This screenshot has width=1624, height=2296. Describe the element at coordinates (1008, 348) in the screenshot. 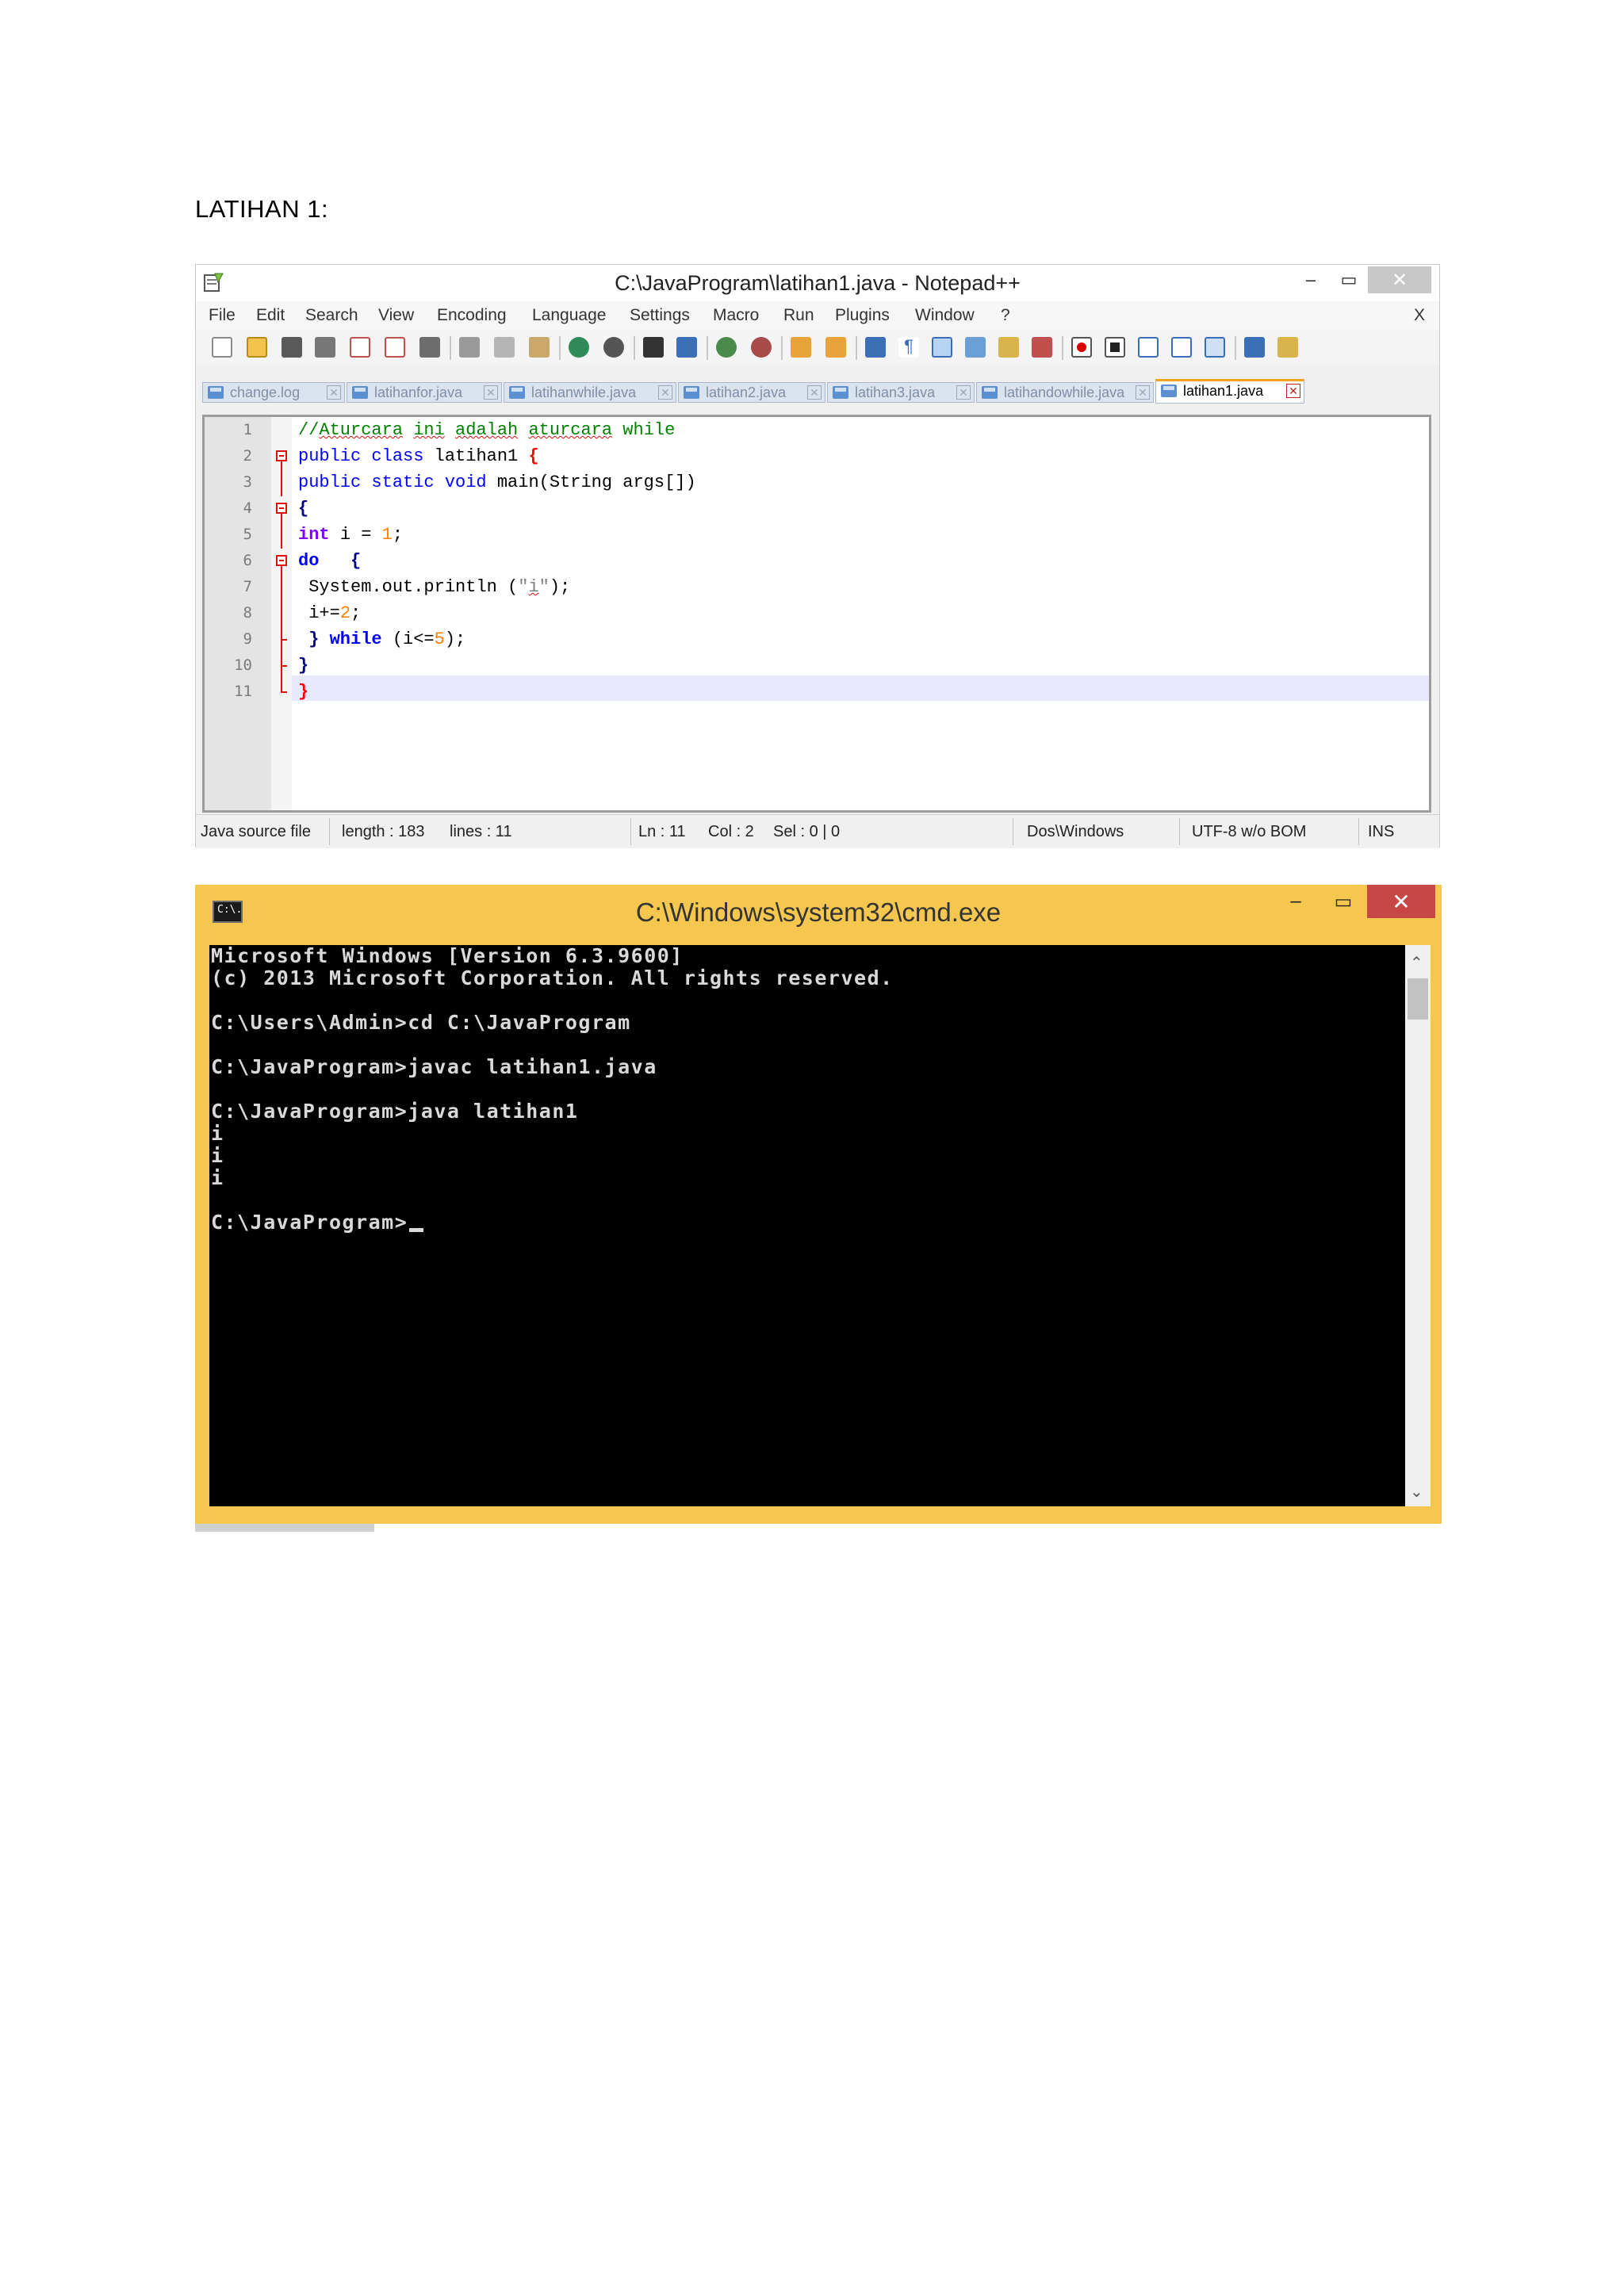

I see `doc-map-icon` at that location.